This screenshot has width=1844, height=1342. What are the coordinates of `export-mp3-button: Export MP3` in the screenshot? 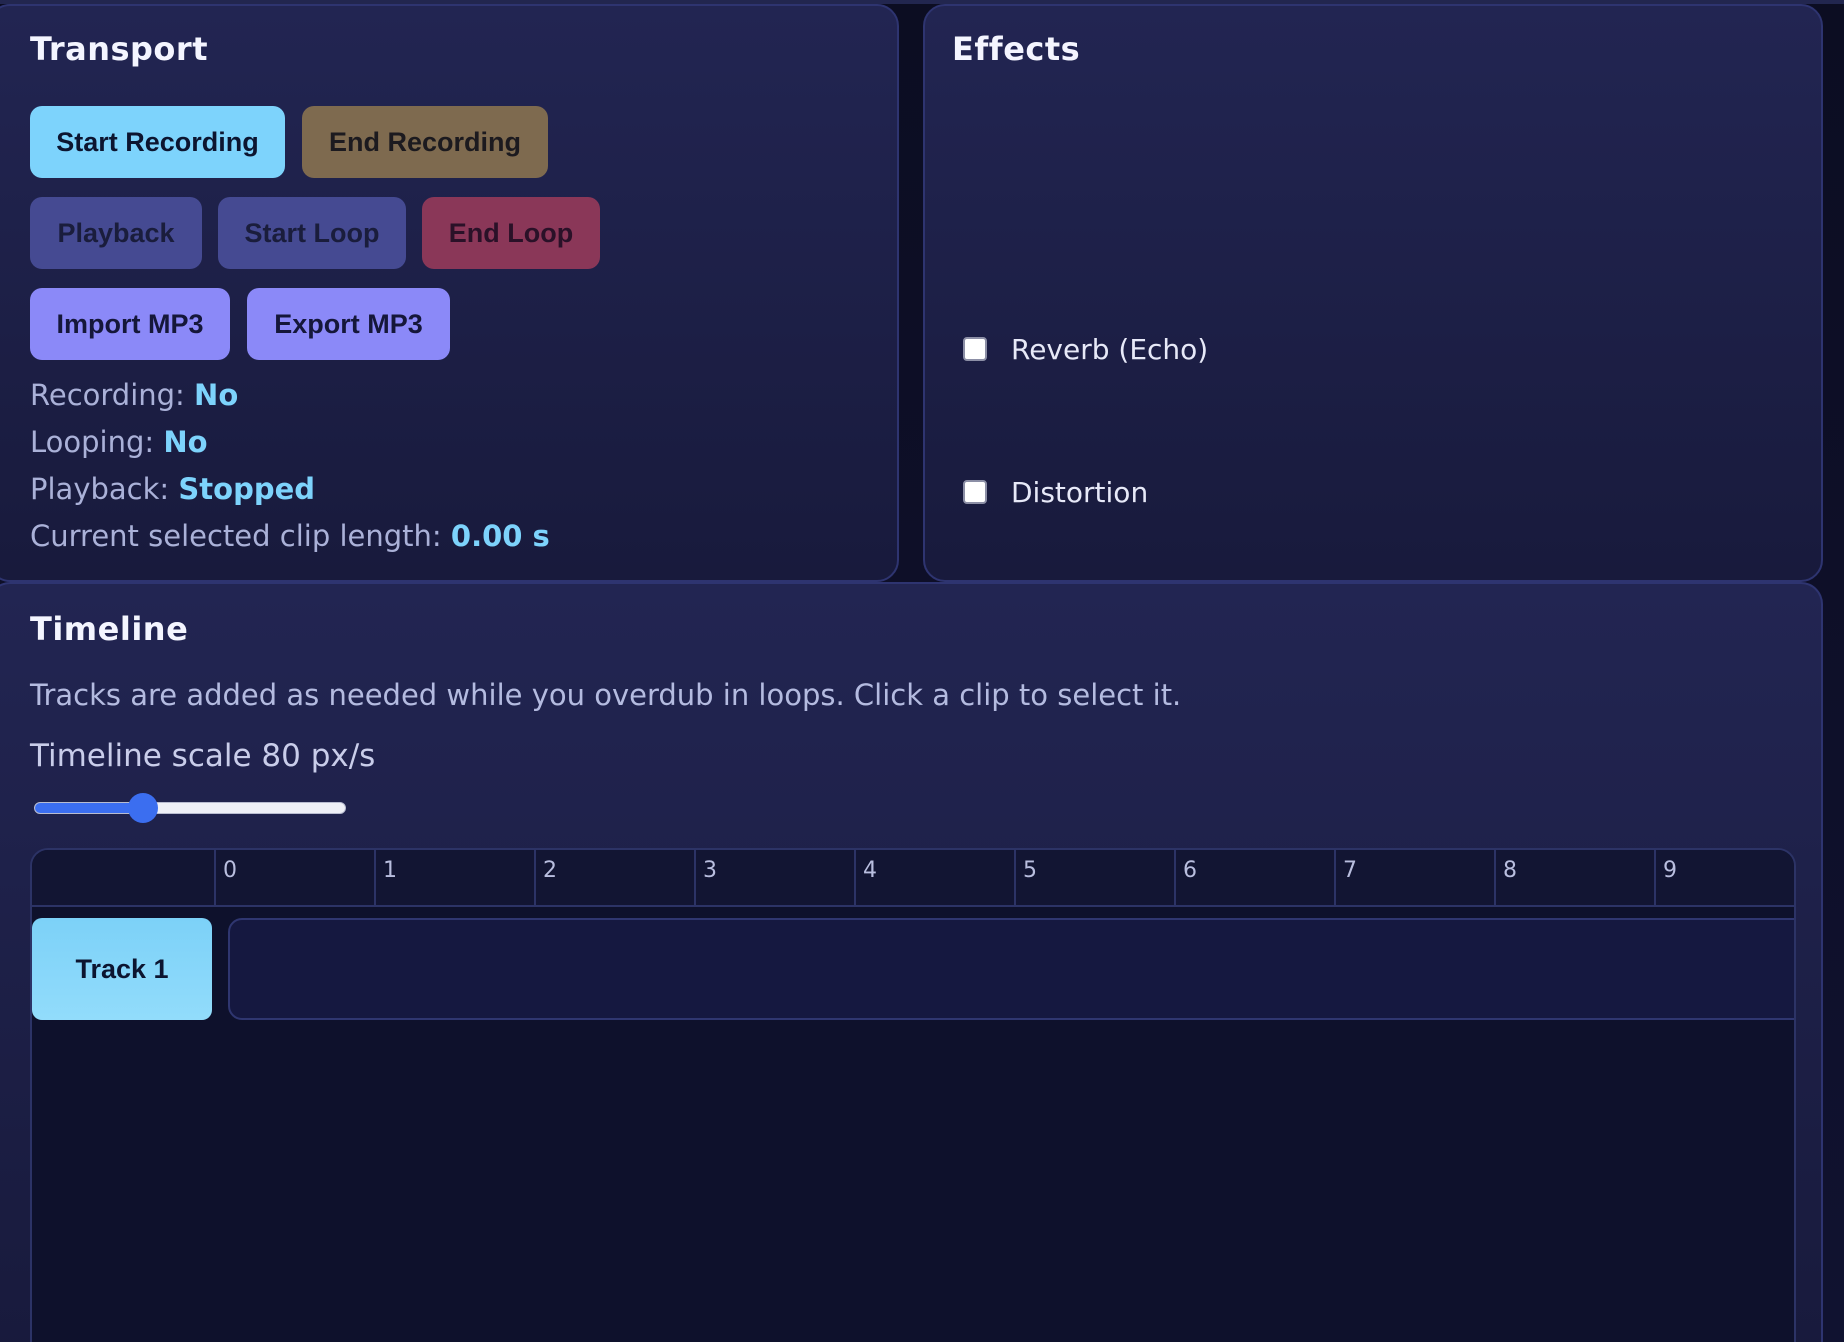 It's located at (348, 324).